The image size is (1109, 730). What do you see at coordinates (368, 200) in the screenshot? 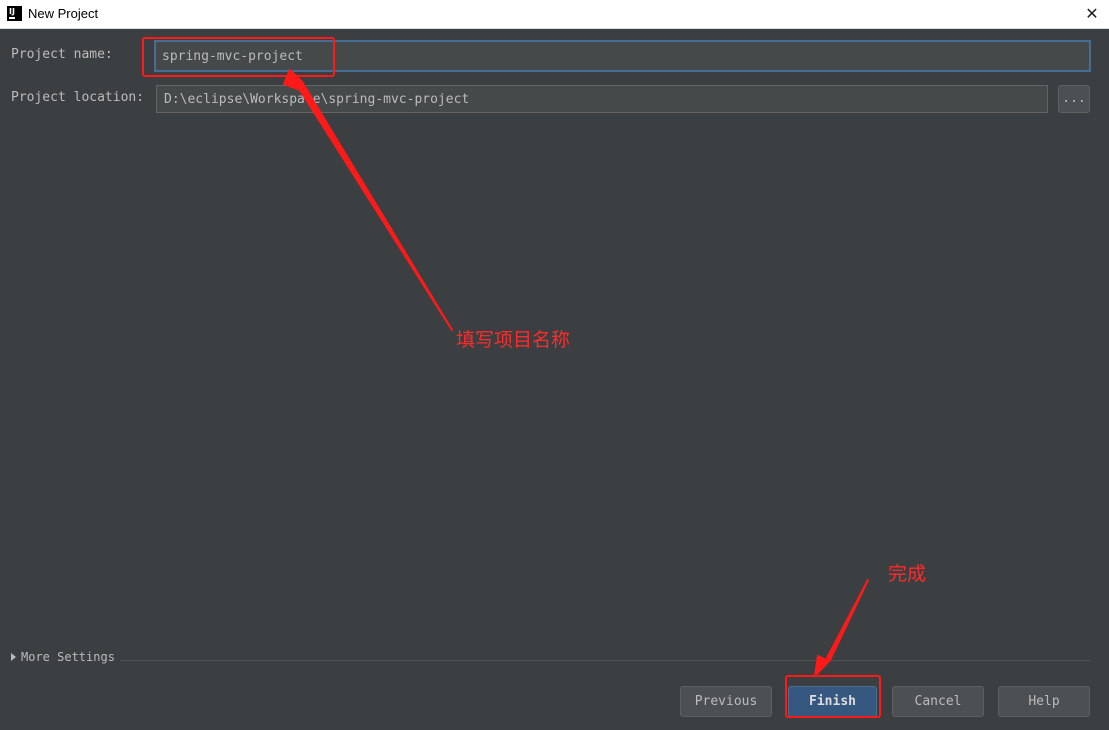
I see `name-arrow` at bounding box center [368, 200].